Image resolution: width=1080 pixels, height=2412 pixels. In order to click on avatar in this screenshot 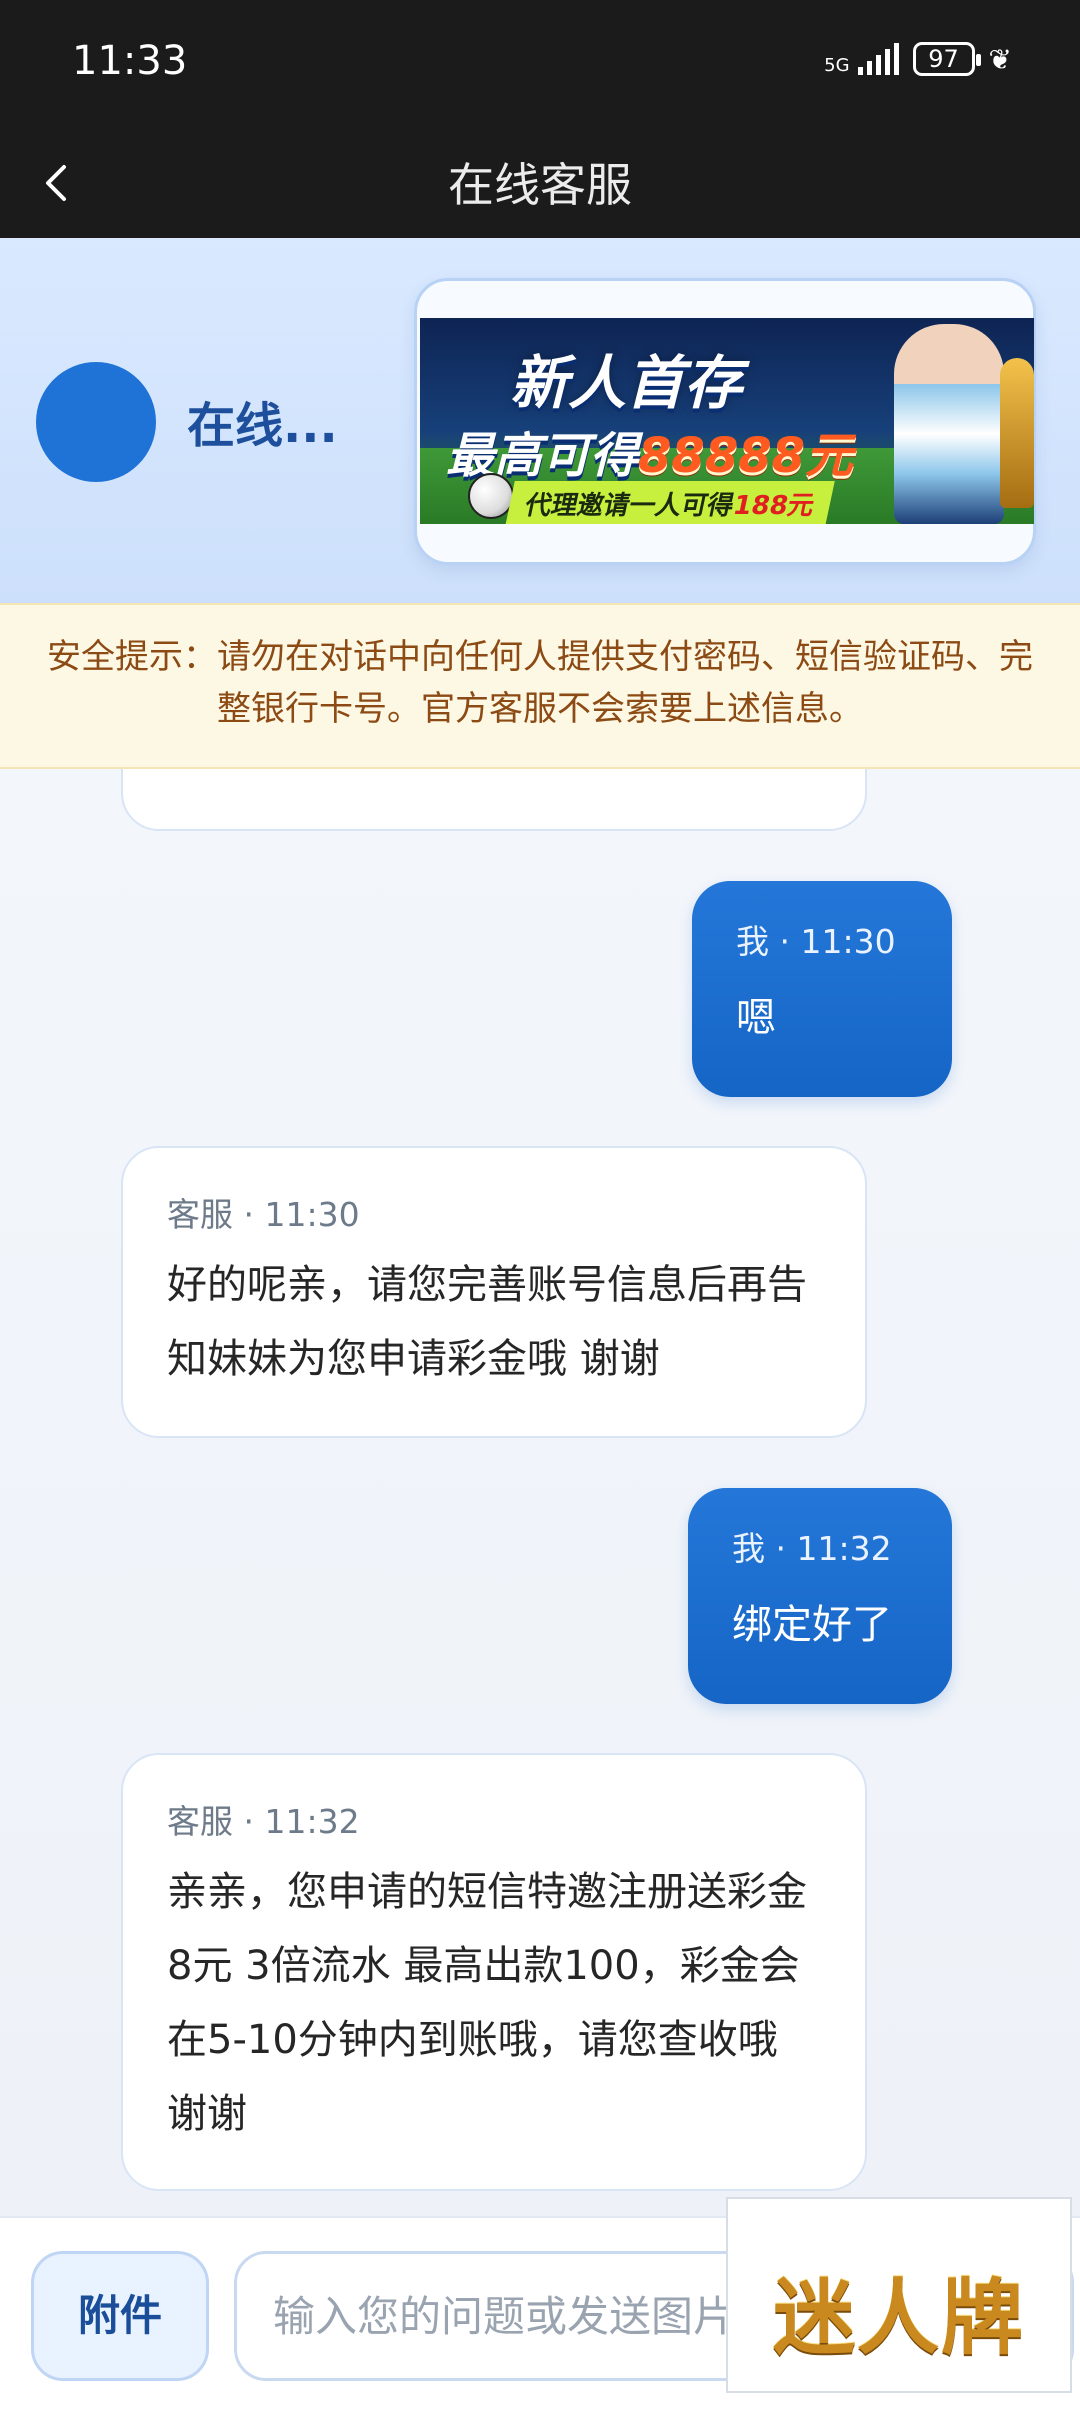, I will do `click(96, 422)`.